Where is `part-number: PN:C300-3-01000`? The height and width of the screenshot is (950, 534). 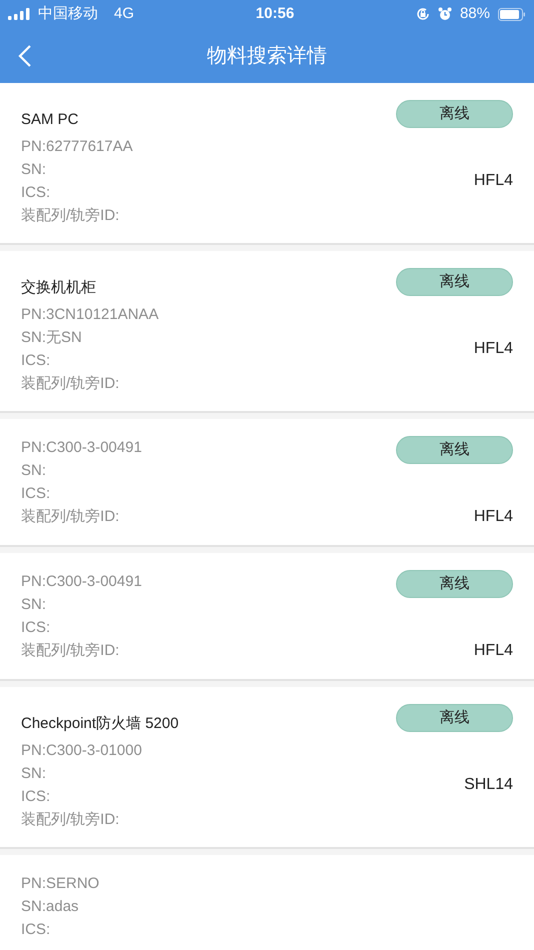 part-number: PN:C300-3-01000 is located at coordinates (82, 751).